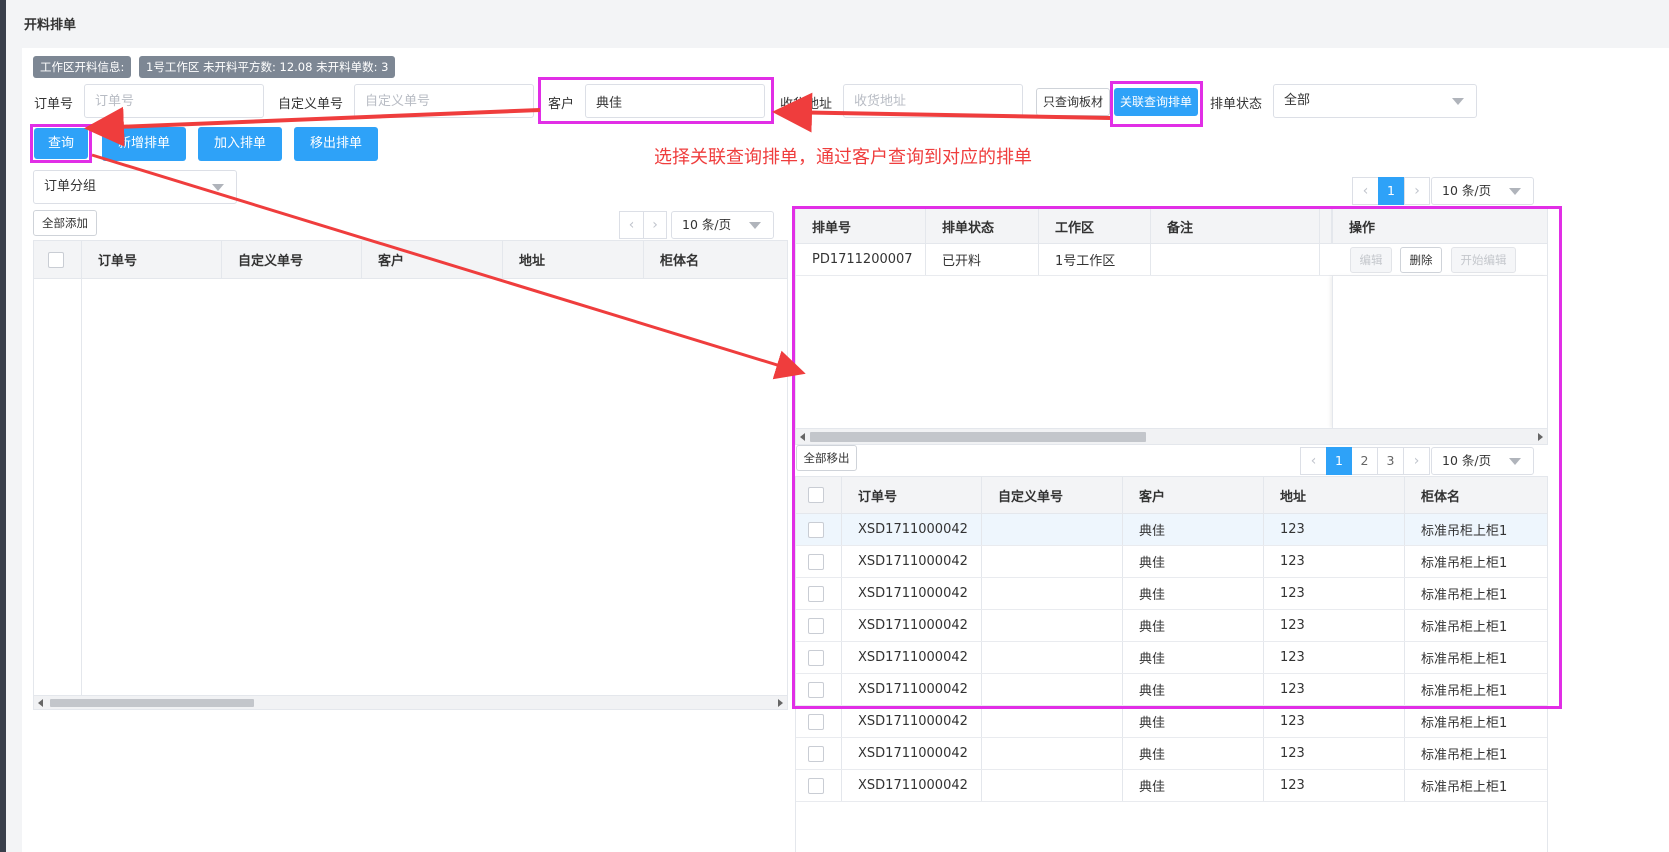 The image size is (1669, 852). Describe the element at coordinates (448, 266) in the screenshot. I see `arrow-query-to-result` at that location.